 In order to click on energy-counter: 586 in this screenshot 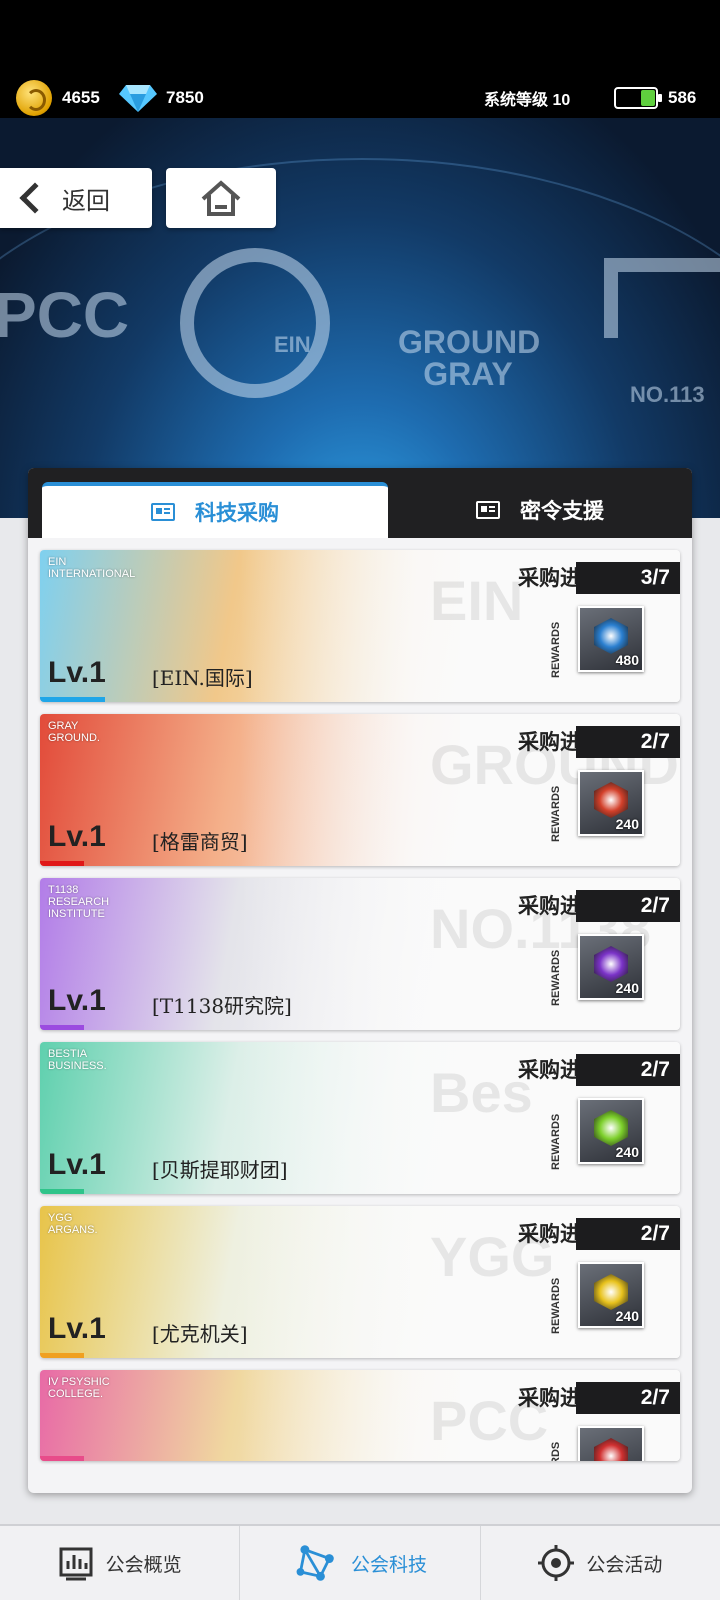, I will do `click(655, 98)`.